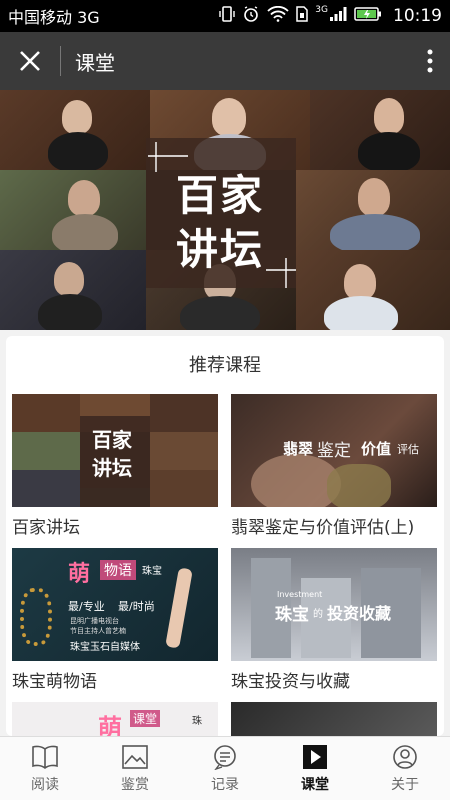 Image resolution: width=450 pixels, height=800 pixels. Describe the element at coordinates (405, 785) in the screenshot. I see `tab-label: 关于` at that location.